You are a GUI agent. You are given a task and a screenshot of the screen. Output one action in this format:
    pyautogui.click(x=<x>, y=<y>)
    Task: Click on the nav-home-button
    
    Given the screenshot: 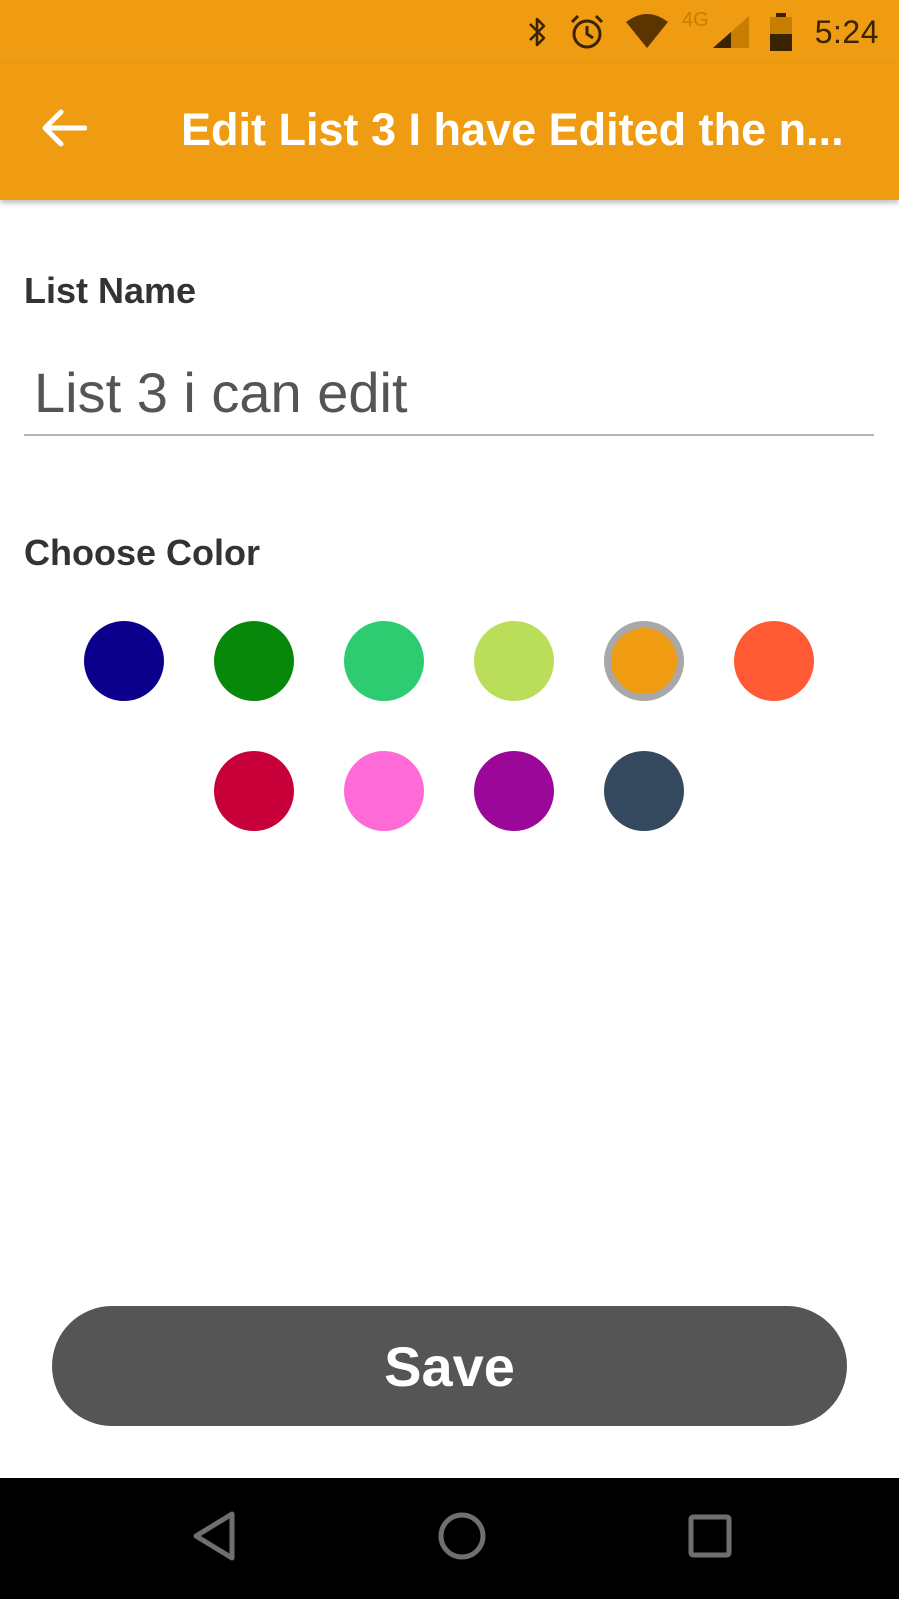 What is the action you would take?
    pyautogui.click(x=462, y=1538)
    